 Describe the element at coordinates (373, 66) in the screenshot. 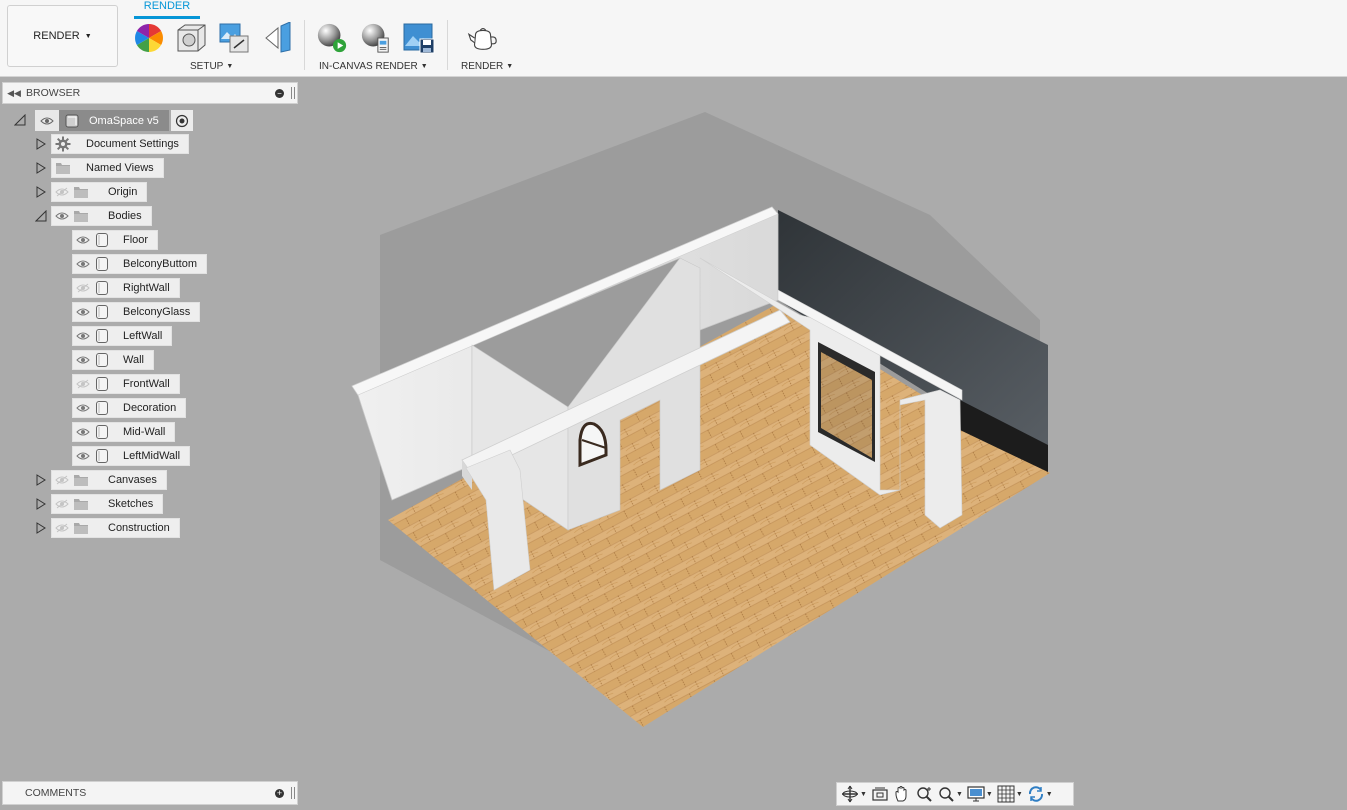

I see `in-canvas-group-menu: IN-CANVAS RENDER ▼` at that location.